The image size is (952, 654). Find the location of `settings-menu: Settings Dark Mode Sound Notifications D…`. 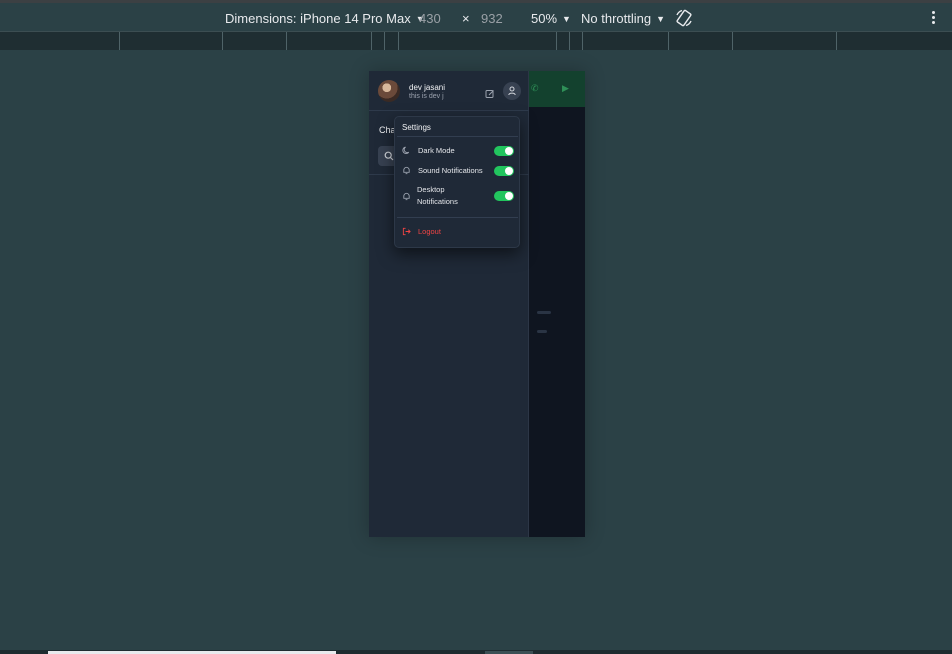

settings-menu: Settings Dark Mode Sound Notifications D… is located at coordinates (457, 182).